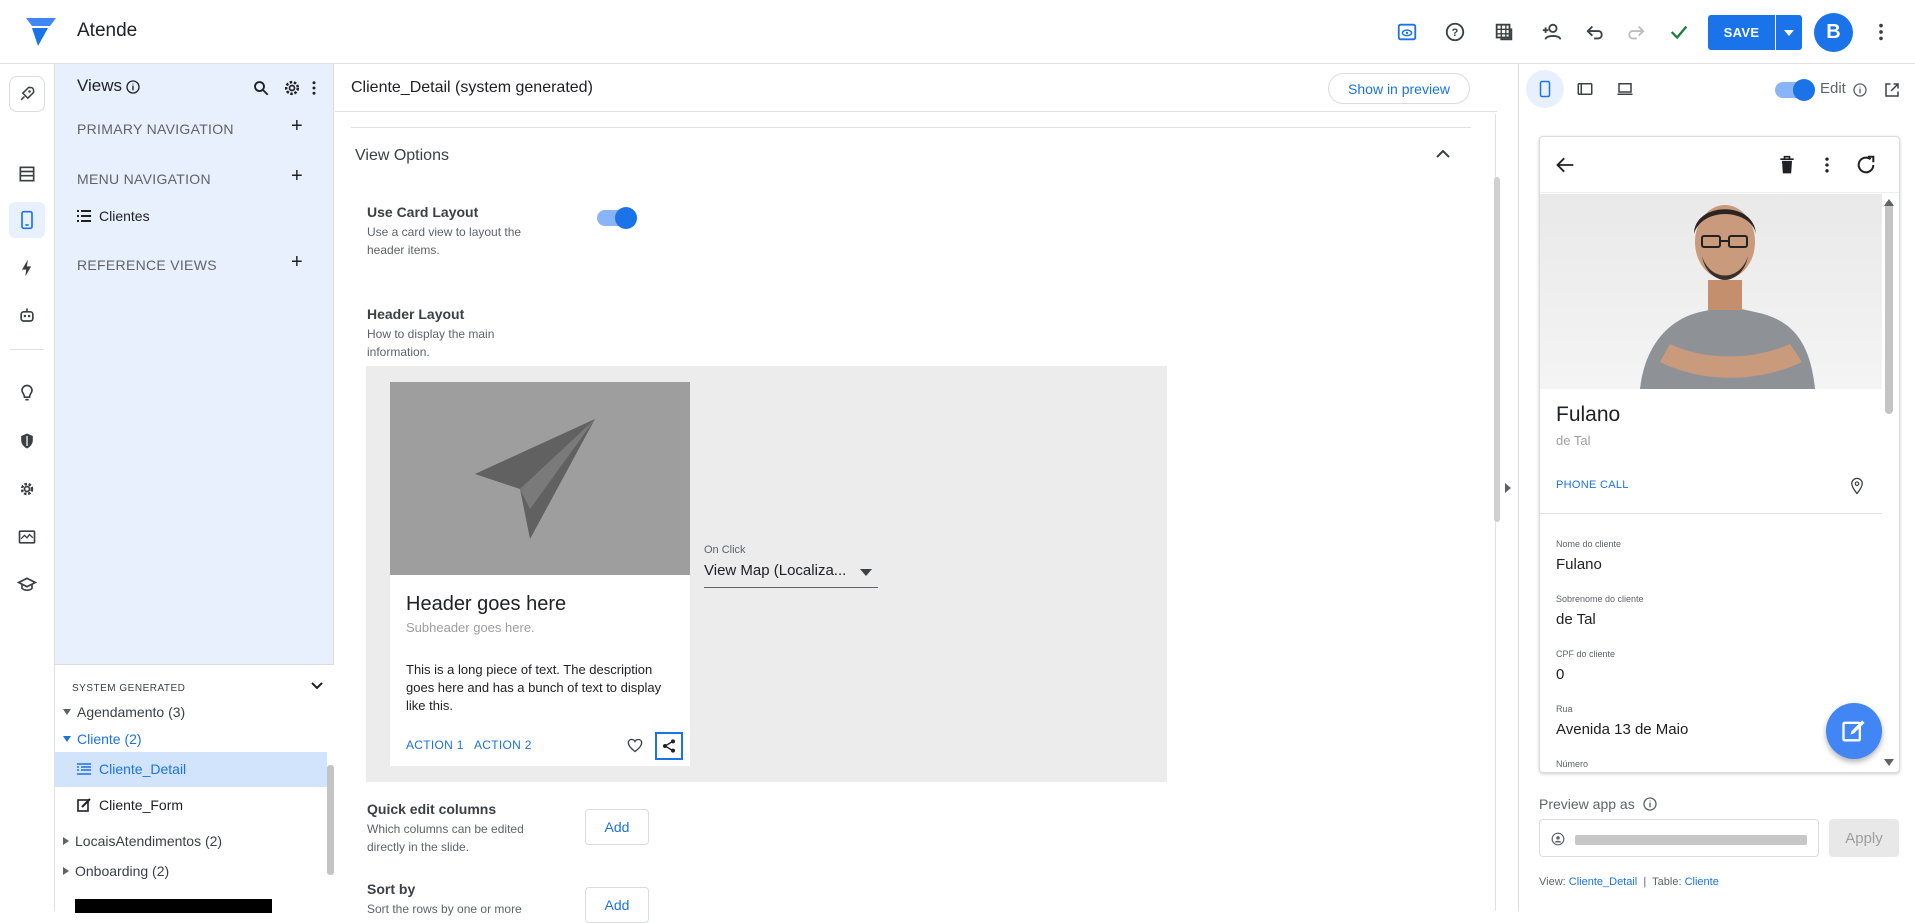 This screenshot has width=1915, height=923. Describe the element at coordinates (1795, 90) in the screenshot. I see `edit-toggle` at that location.